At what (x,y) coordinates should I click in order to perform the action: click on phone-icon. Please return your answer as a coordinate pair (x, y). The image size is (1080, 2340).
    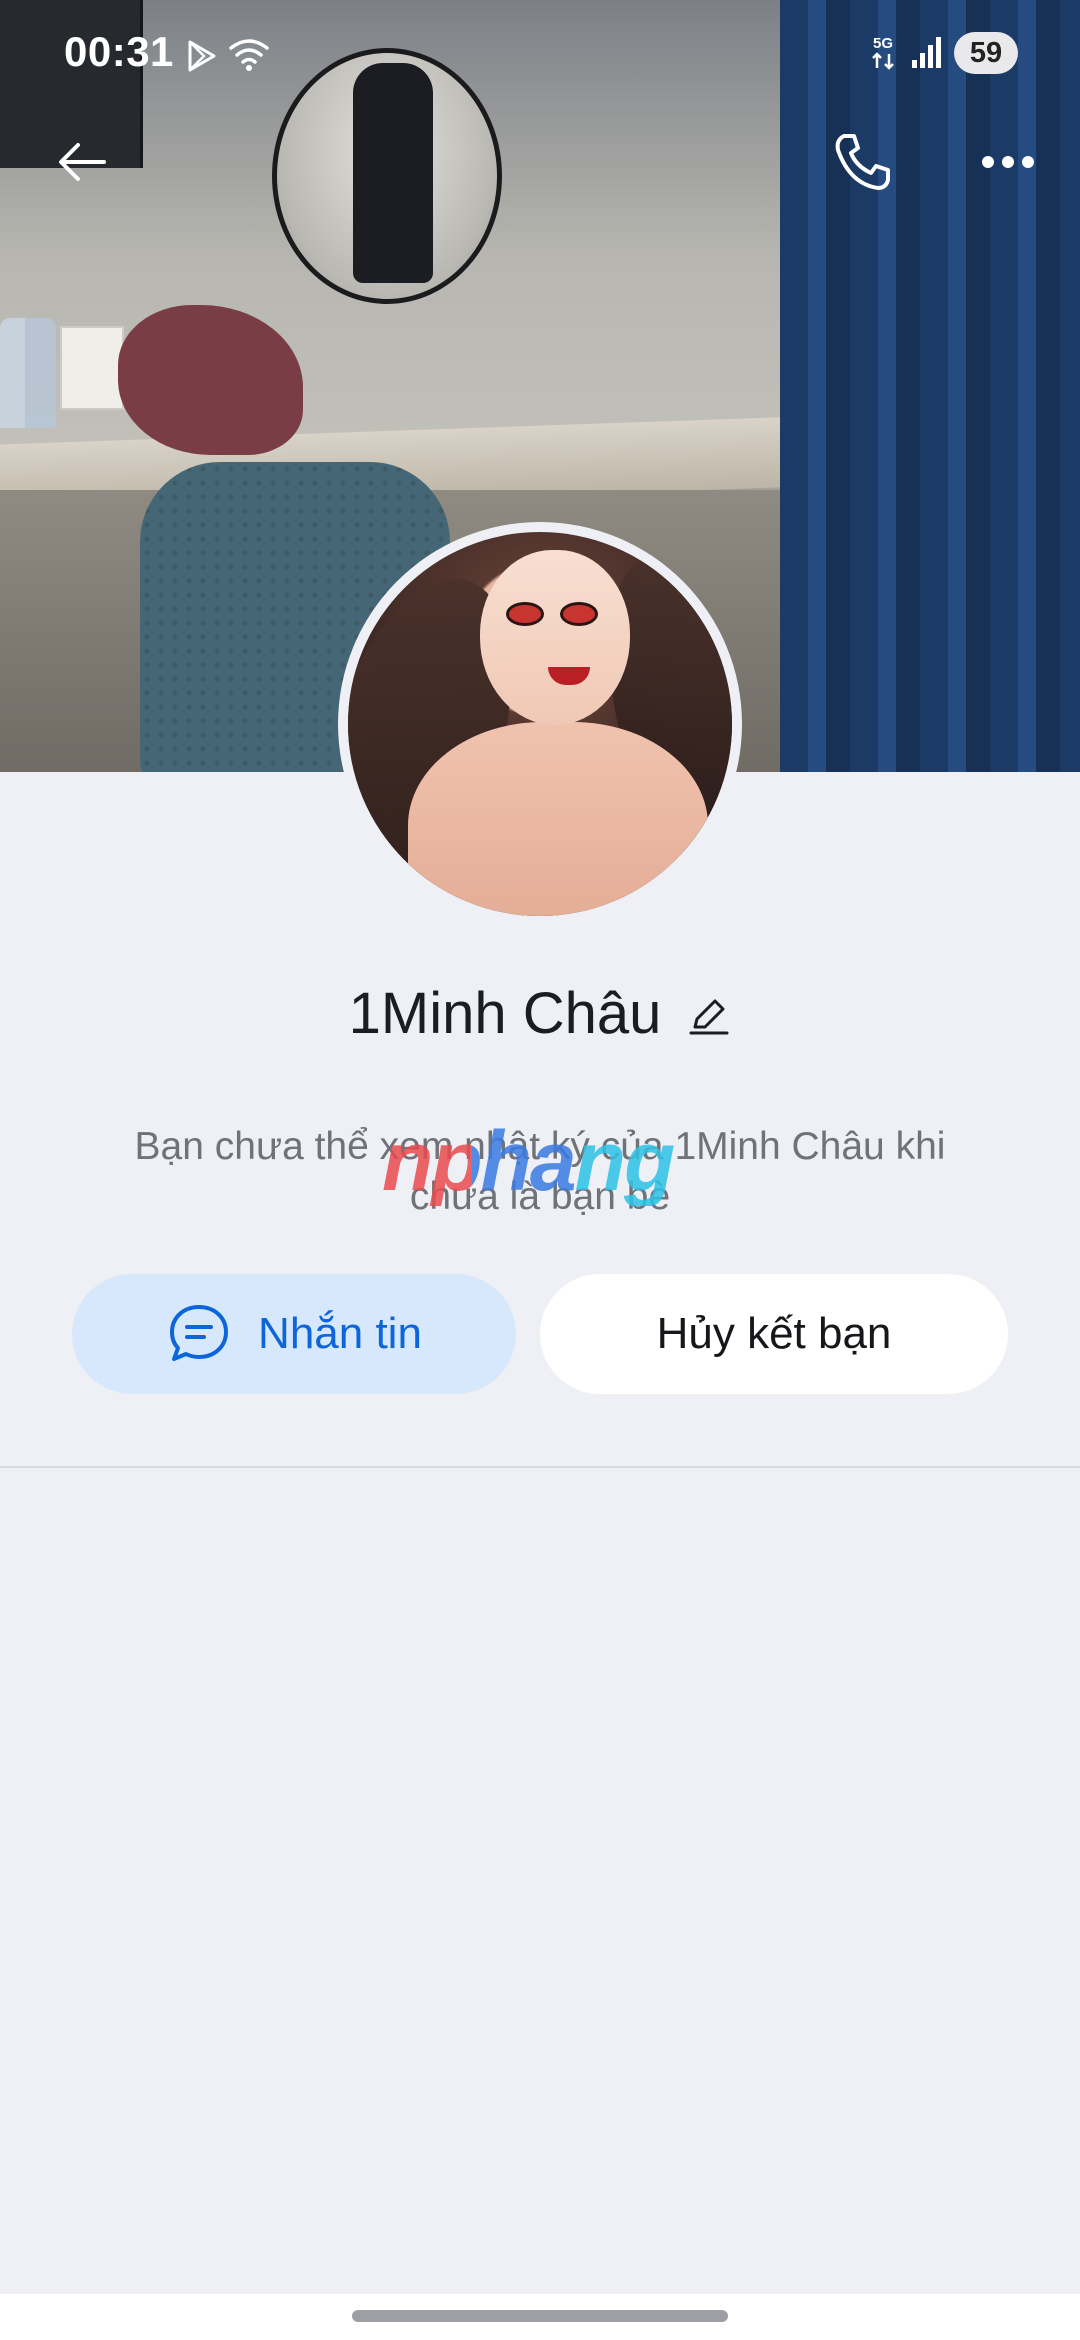
    Looking at the image, I should click on (862, 162).